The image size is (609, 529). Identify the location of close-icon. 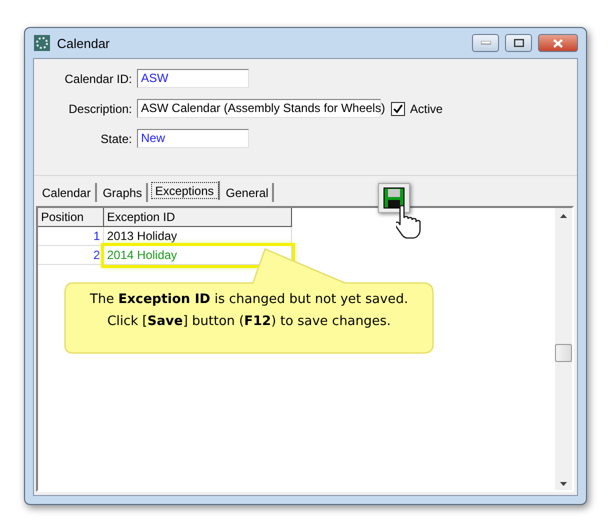
(558, 43).